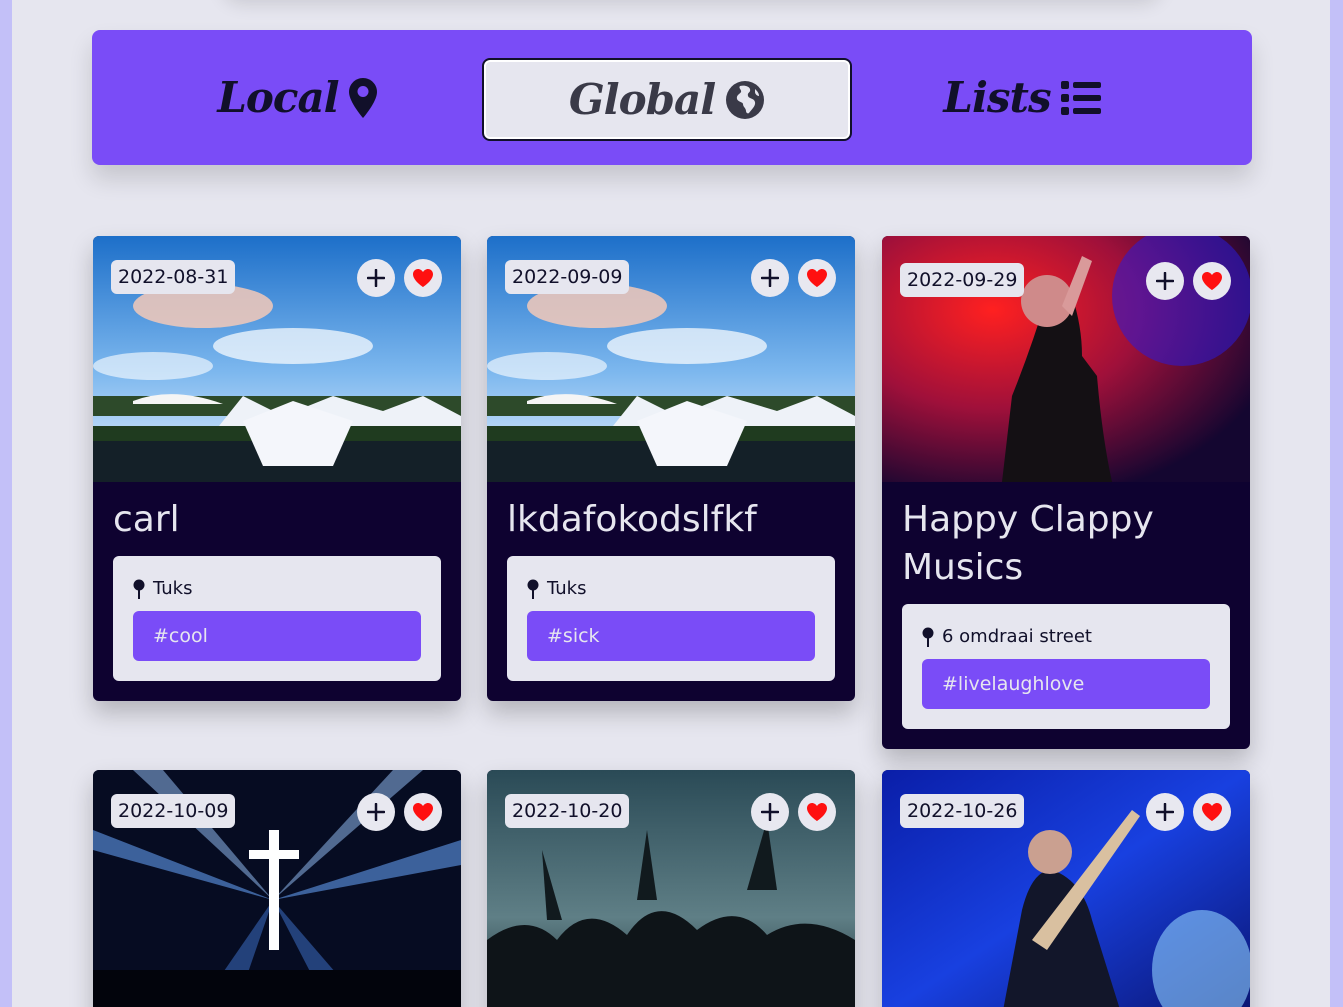  Describe the element at coordinates (997, 97) in the screenshot. I see `tab-lists-label: Lists` at that location.